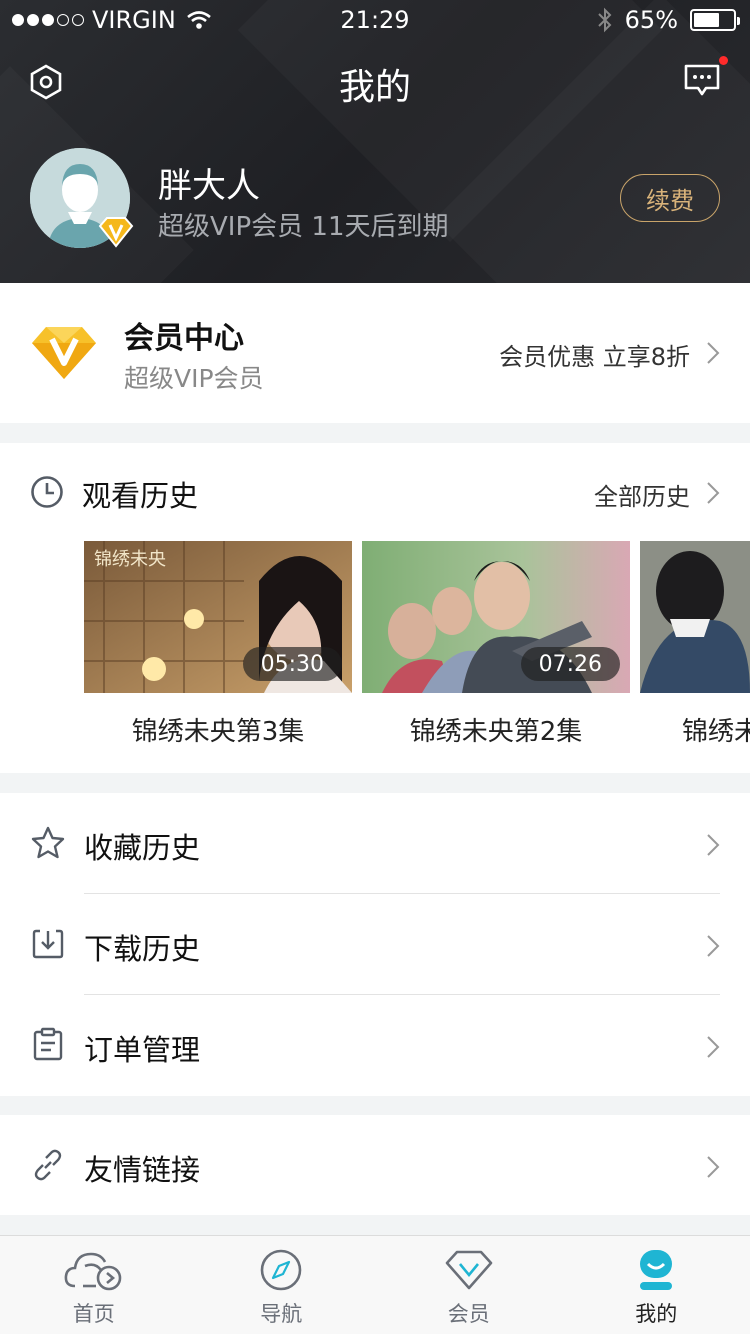 This screenshot has width=750, height=1334. What do you see at coordinates (375, 1165) in the screenshot?
I see `friend-links-row: 友情链接` at bounding box center [375, 1165].